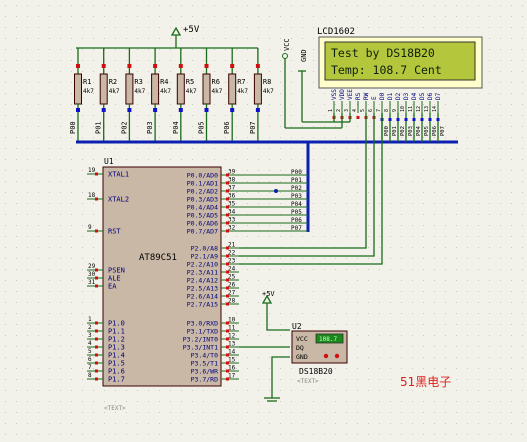 The image size is (527, 442). I want to click on u1-pin-number: 22, so click(232, 253).